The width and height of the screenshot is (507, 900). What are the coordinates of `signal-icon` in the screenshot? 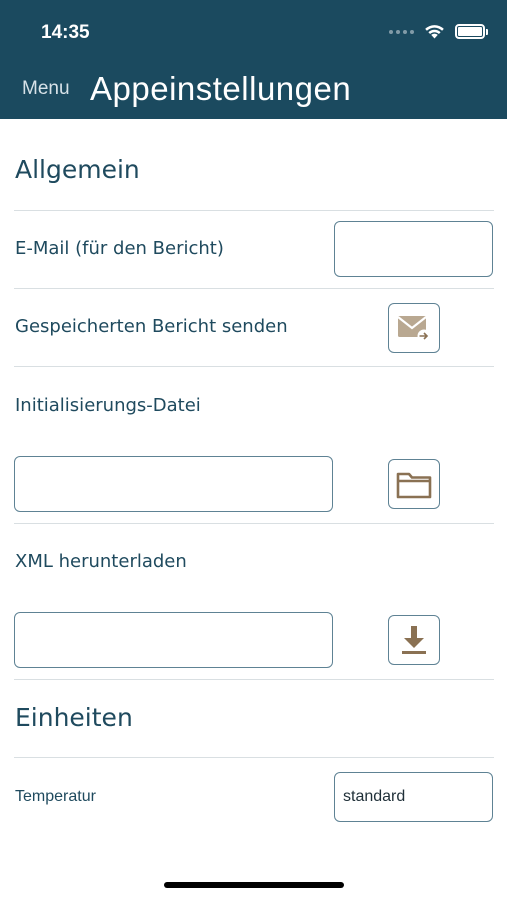 It's located at (401, 31).